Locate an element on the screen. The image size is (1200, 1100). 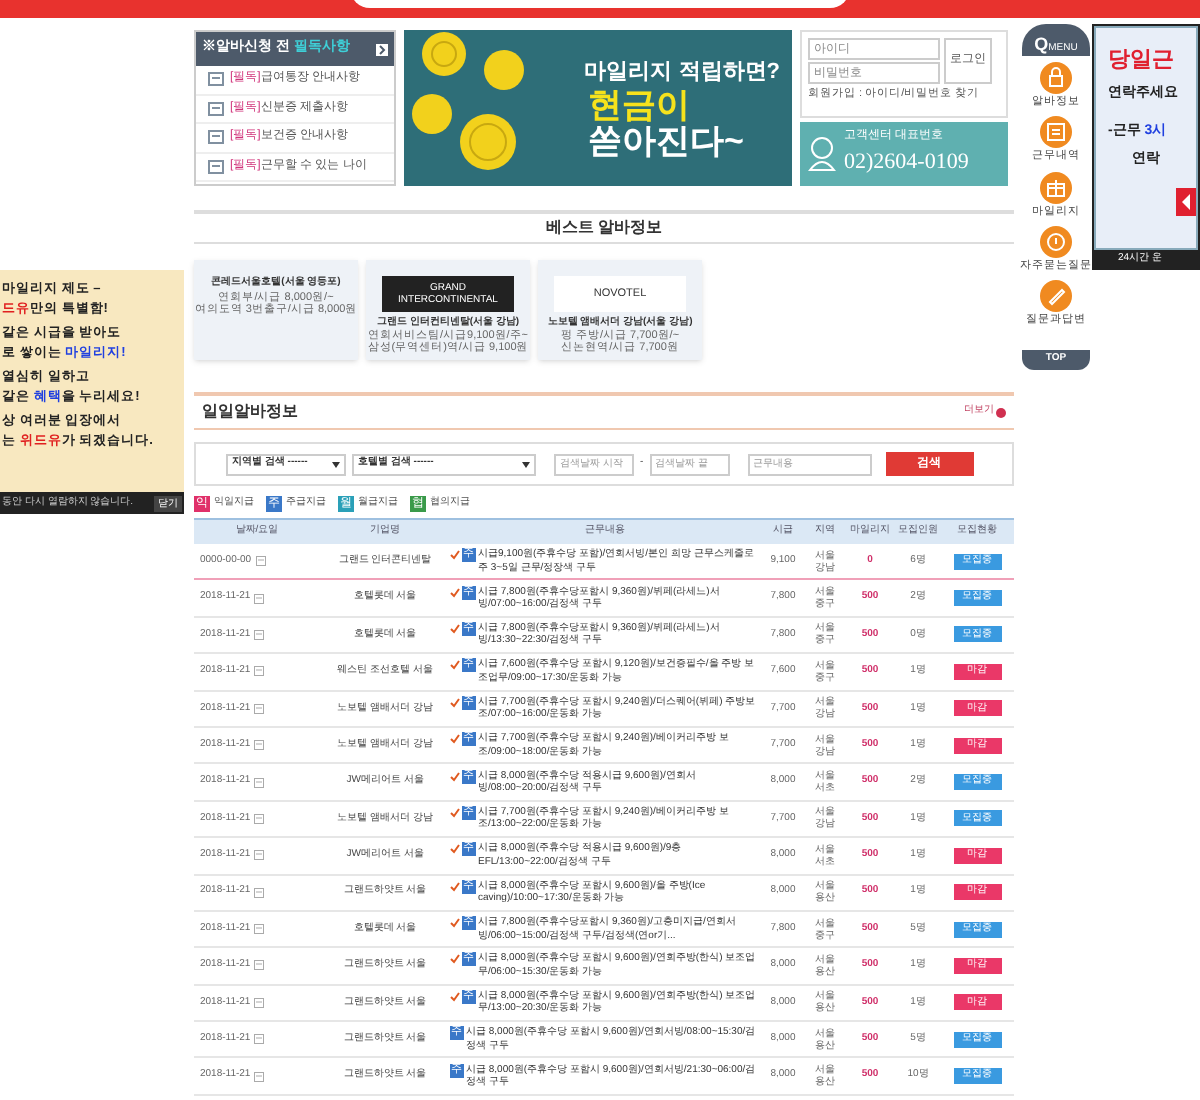
section-title: 베스트 알바정보 is located at coordinates (604, 228).